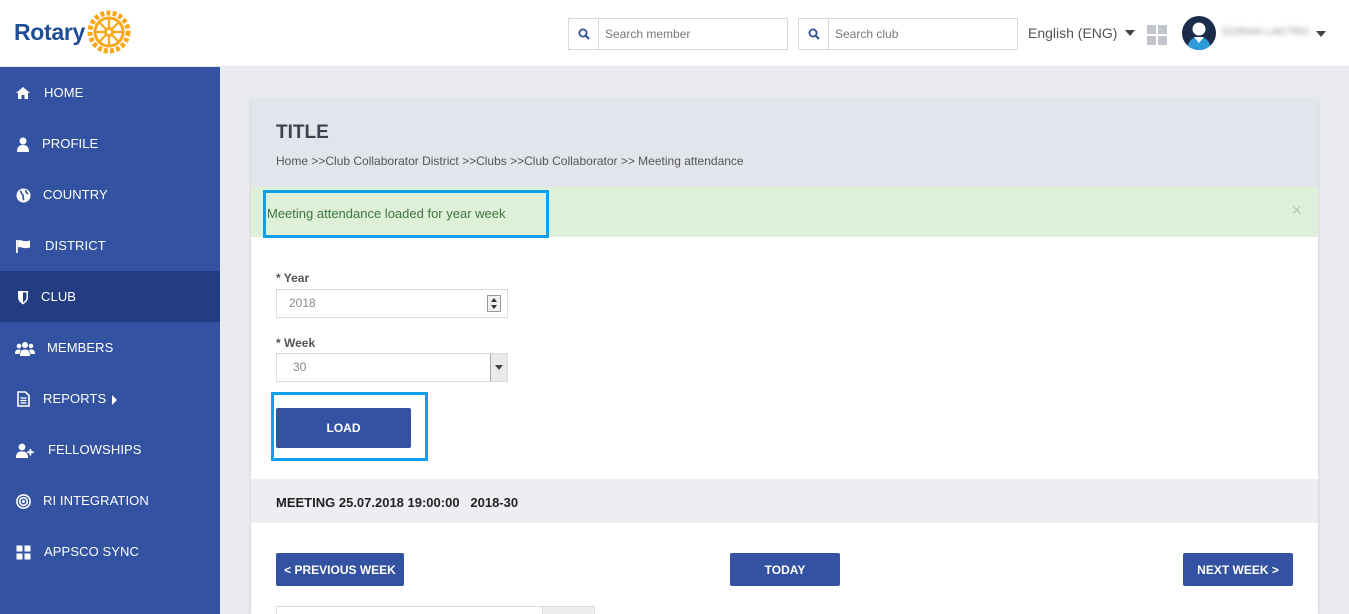 Image resolution: width=1349 pixels, height=614 pixels. What do you see at coordinates (23, 246) in the screenshot?
I see `flag-icon` at bounding box center [23, 246].